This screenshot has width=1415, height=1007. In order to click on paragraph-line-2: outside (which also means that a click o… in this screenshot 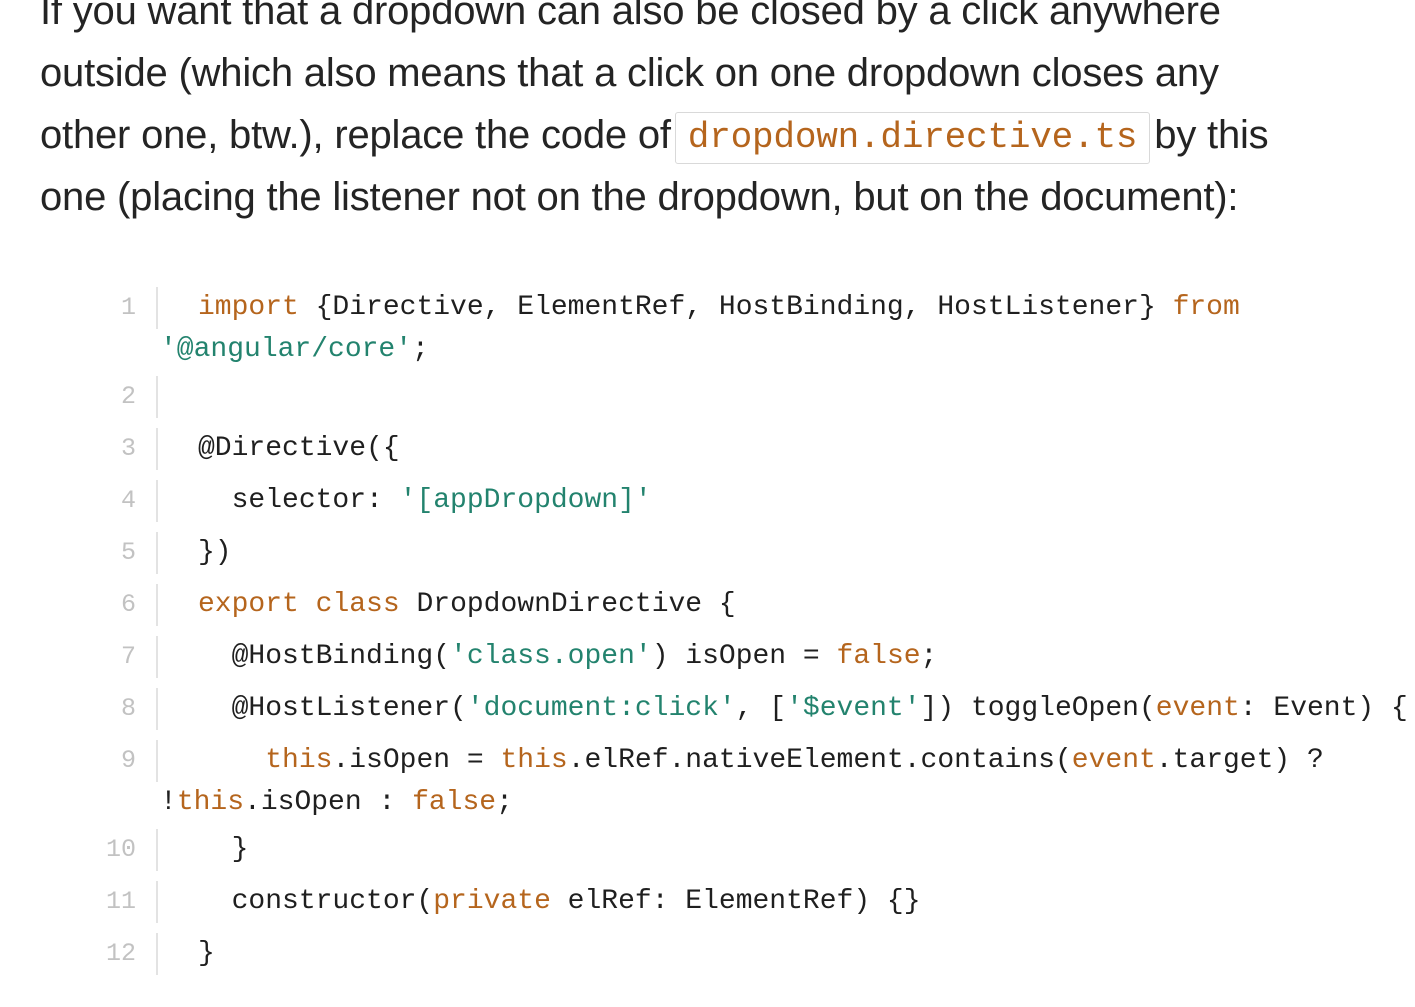, I will do `click(629, 73)`.